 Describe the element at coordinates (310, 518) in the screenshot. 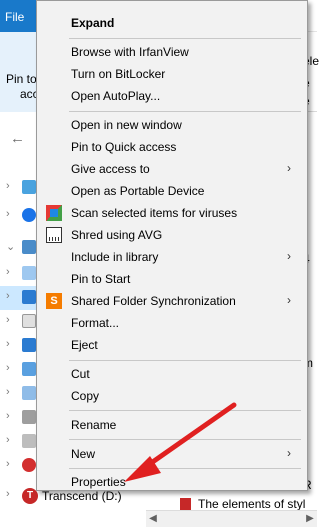

I see `scroll-right-icon: ▶` at that location.